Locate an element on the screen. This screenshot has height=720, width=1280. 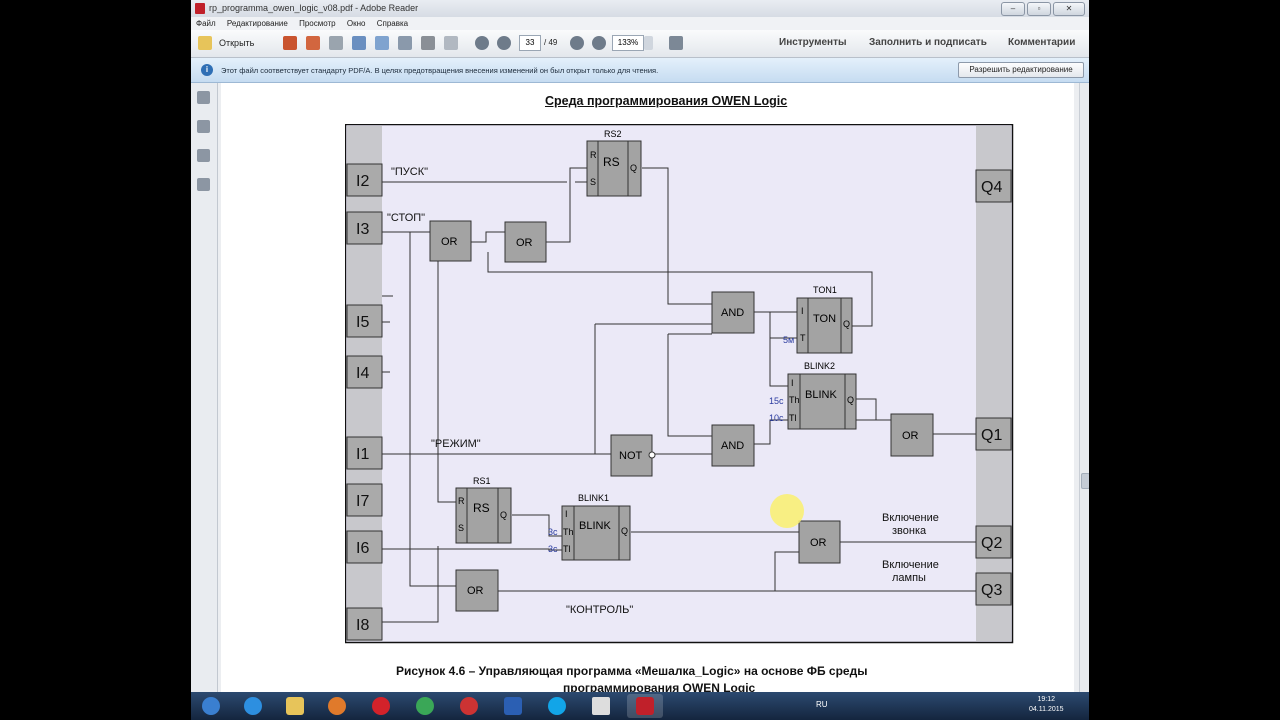
fit-page-icon is located at coordinates (676, 43).